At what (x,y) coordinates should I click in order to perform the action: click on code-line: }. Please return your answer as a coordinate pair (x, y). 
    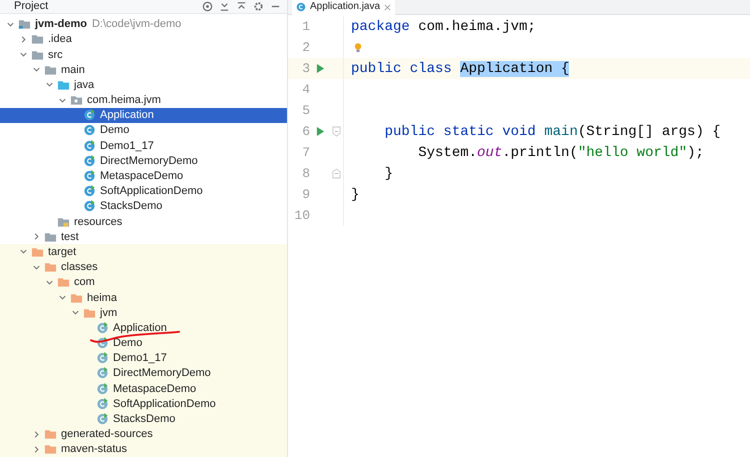
    Looking at the image, I should click on (389, 174).